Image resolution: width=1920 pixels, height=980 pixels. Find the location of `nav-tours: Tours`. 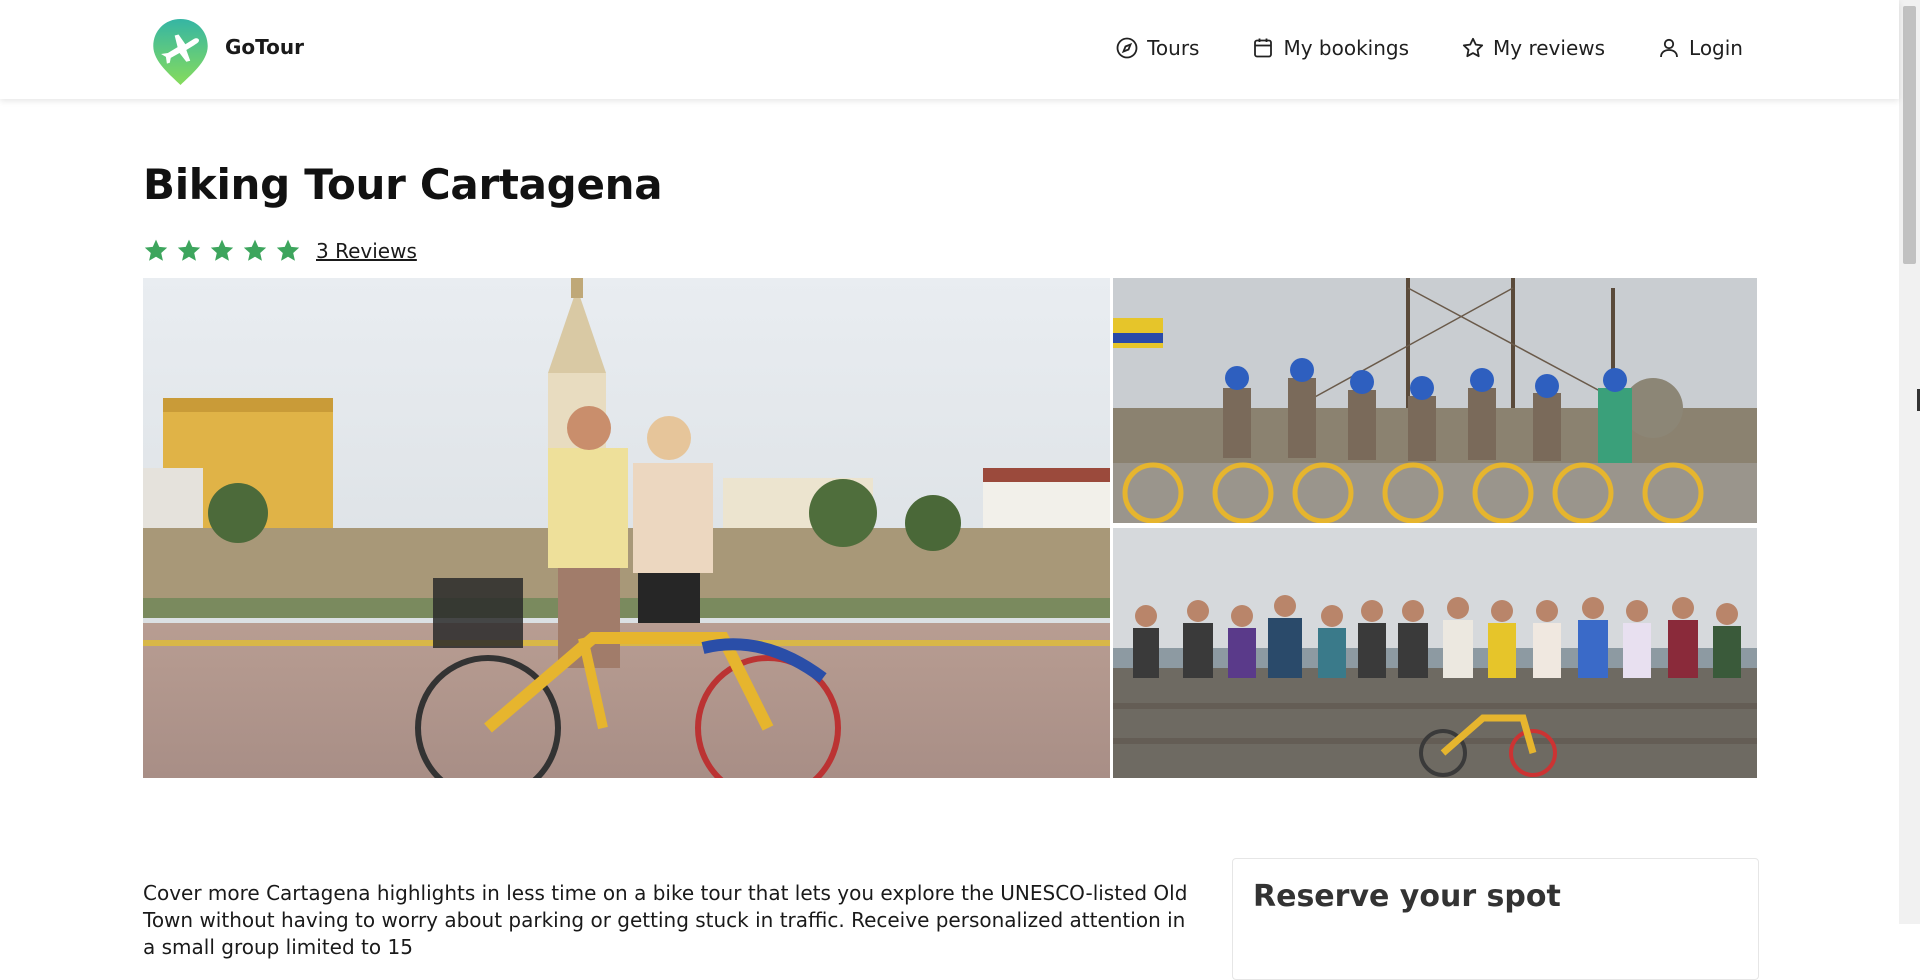

nav-tours: Tours is located at coordinates (1157, 48).